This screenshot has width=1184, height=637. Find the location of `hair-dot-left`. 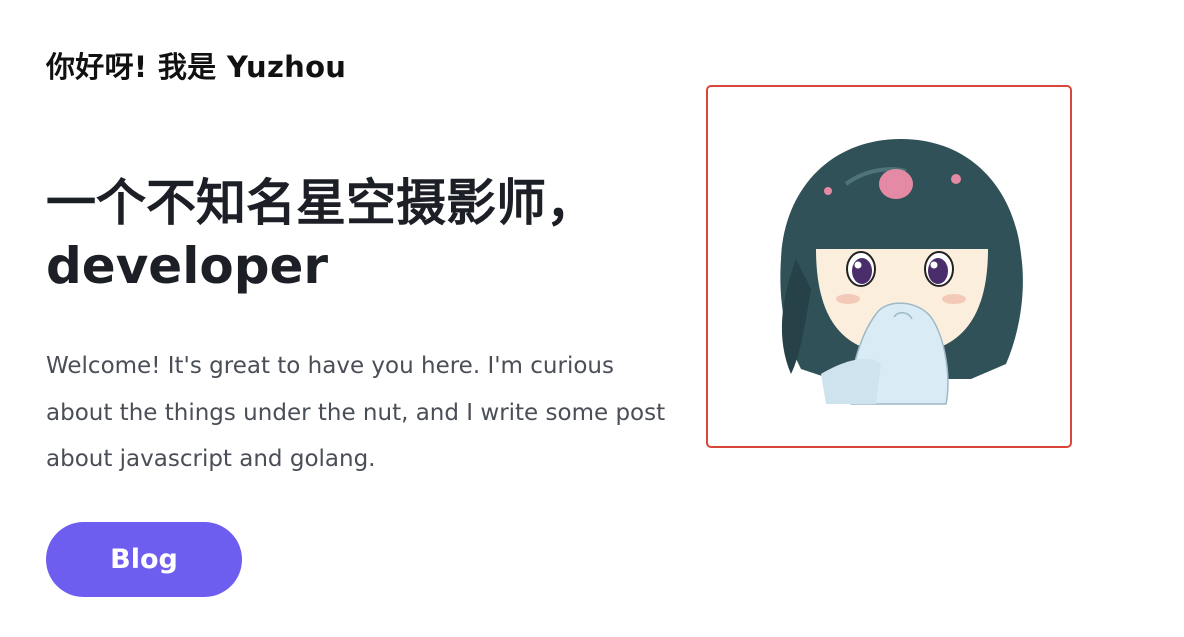

hair-dot-left is located at coordinates (828, 191).